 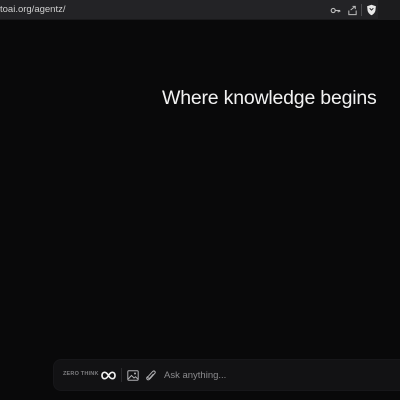 I want to click on brave-shield-icon, so click(x=371, y=10).